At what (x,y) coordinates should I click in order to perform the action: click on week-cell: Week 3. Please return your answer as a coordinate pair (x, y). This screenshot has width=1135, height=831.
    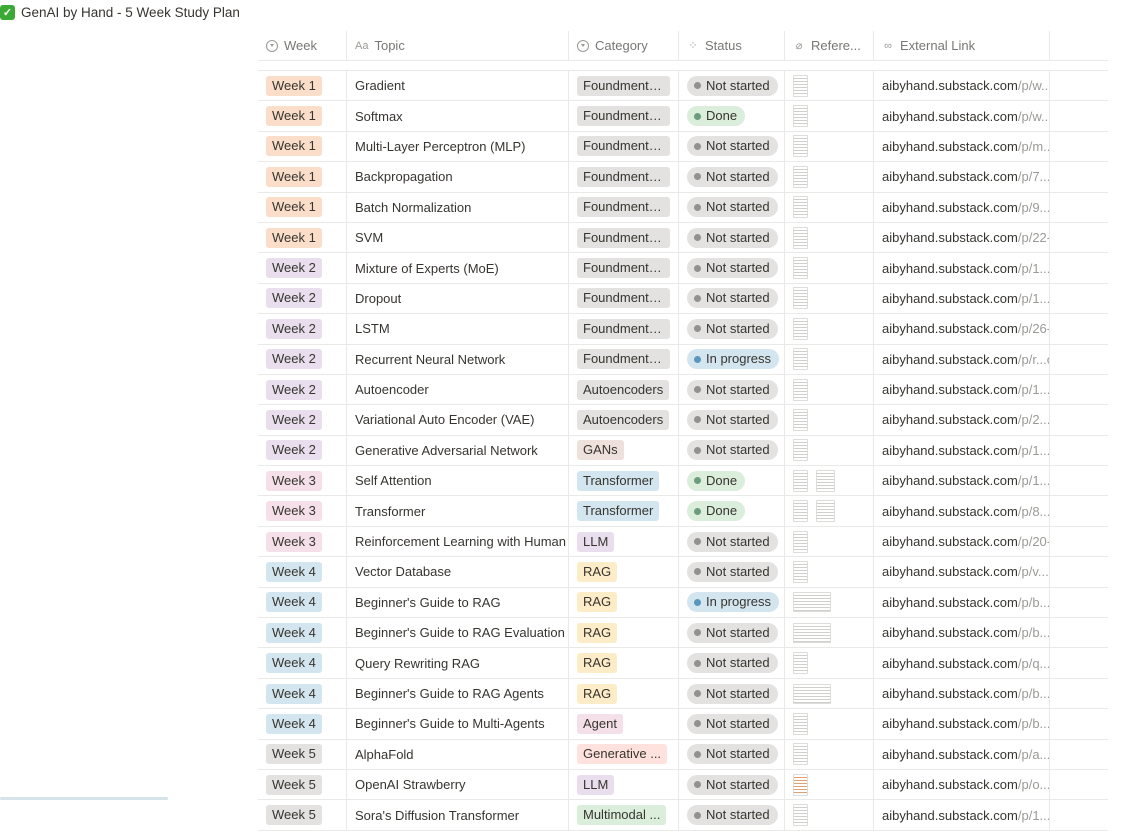
    Looking at the image, I should click on (302, 541).